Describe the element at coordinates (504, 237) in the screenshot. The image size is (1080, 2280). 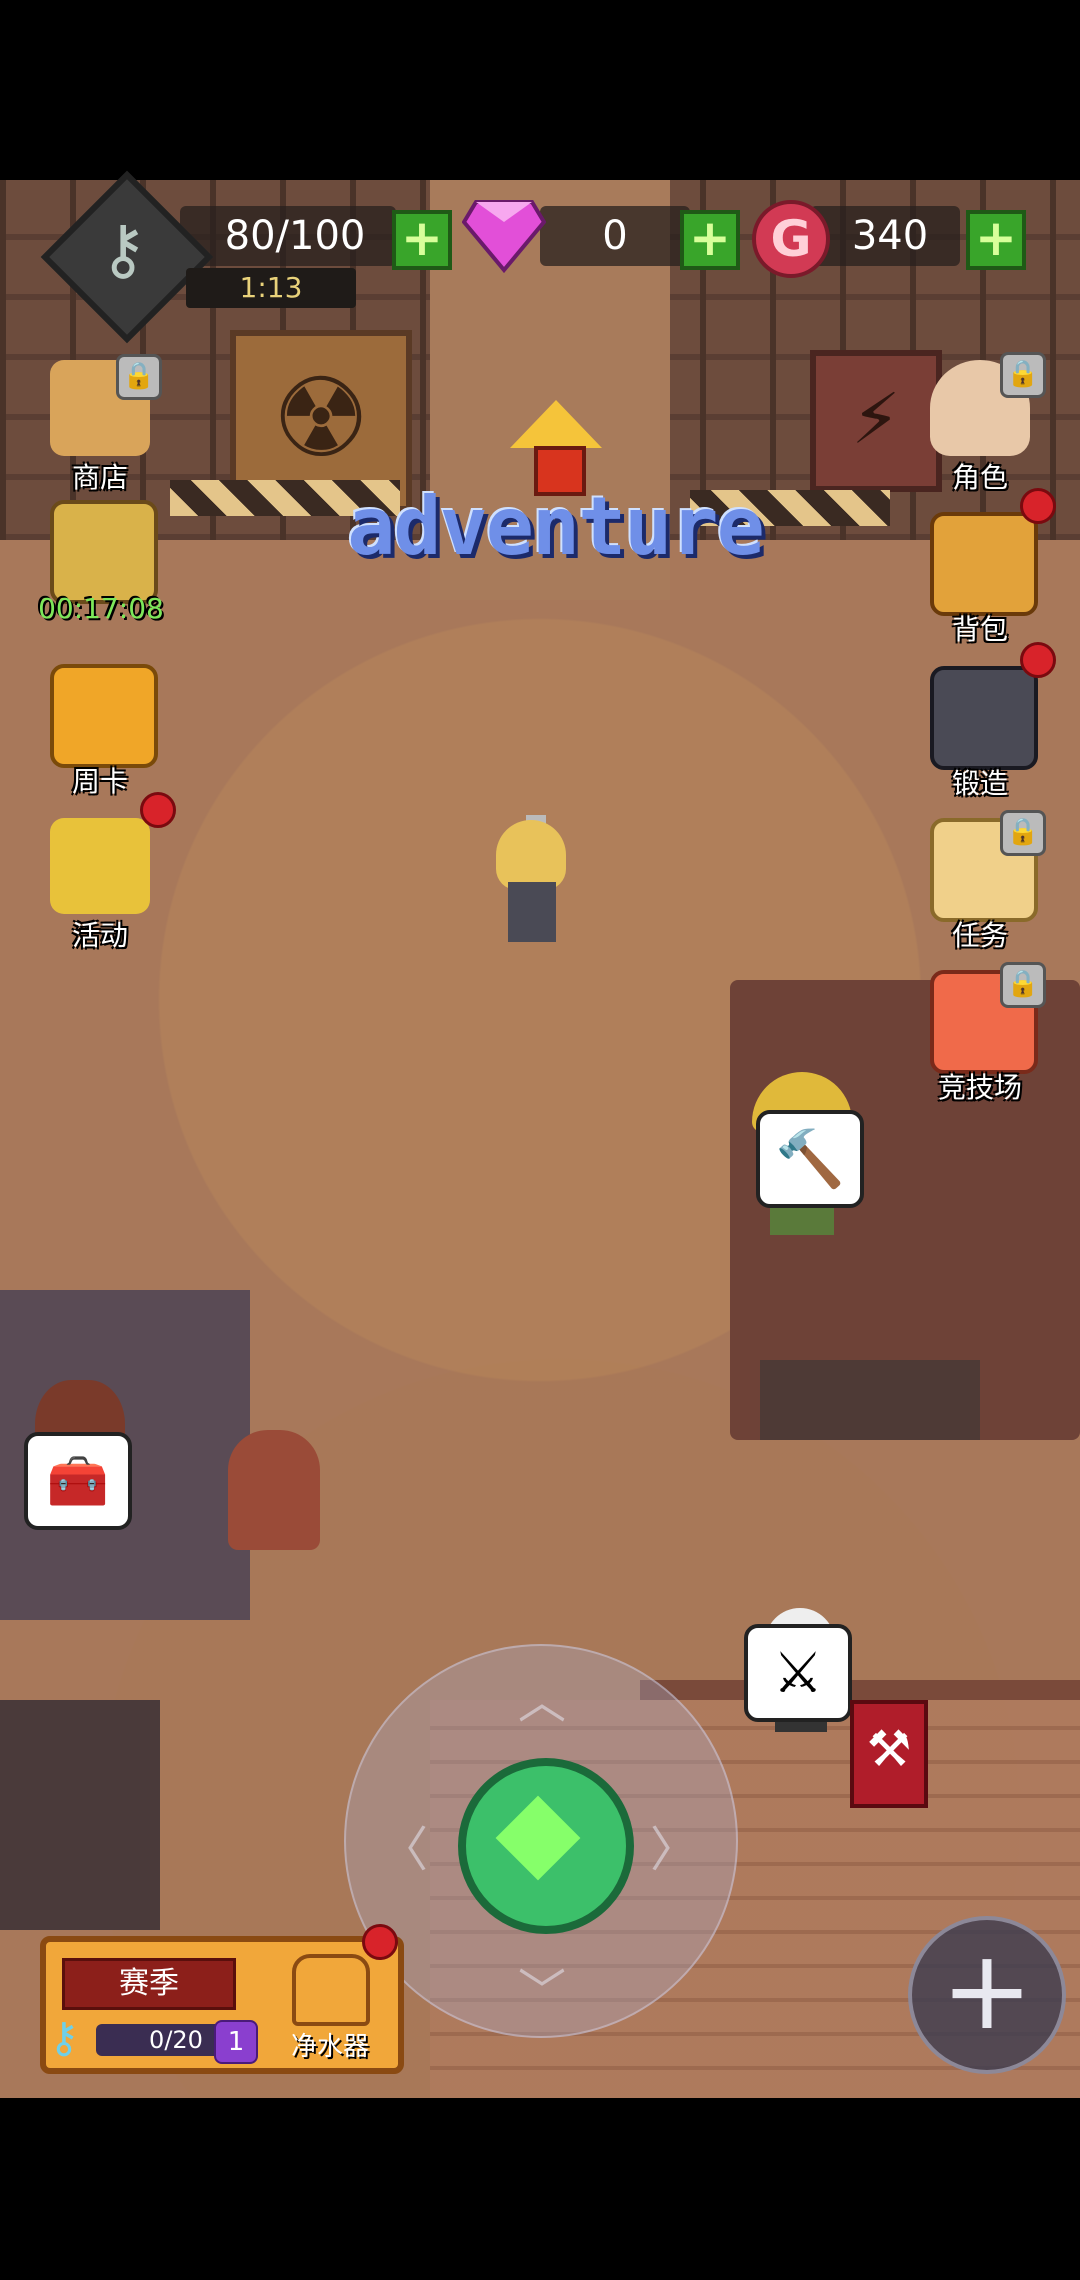
I see `gem-icon` at that location.